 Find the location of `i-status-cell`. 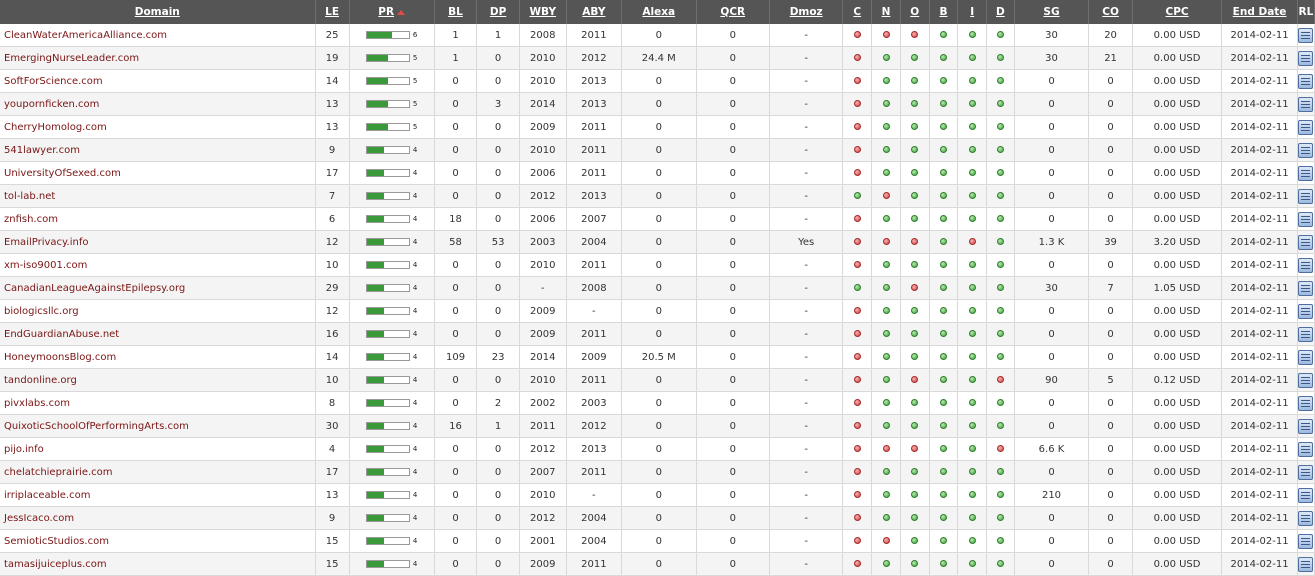

i-status-cell is located at coordinates (972, 242).